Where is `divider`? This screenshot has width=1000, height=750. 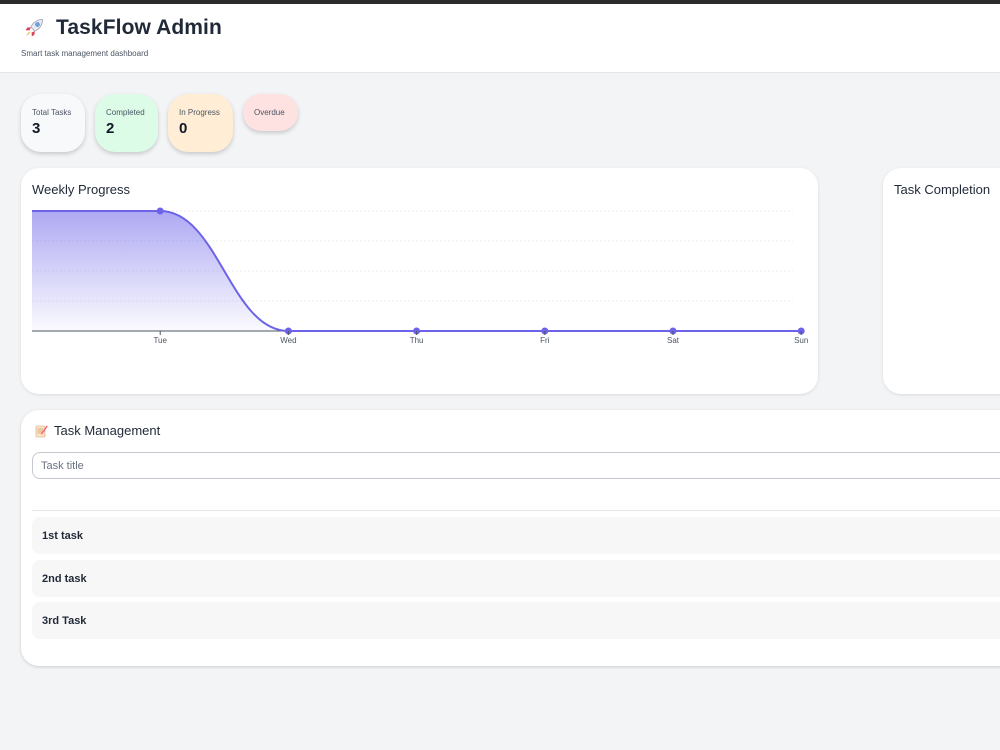 divider is located at coordinates (516, 510).